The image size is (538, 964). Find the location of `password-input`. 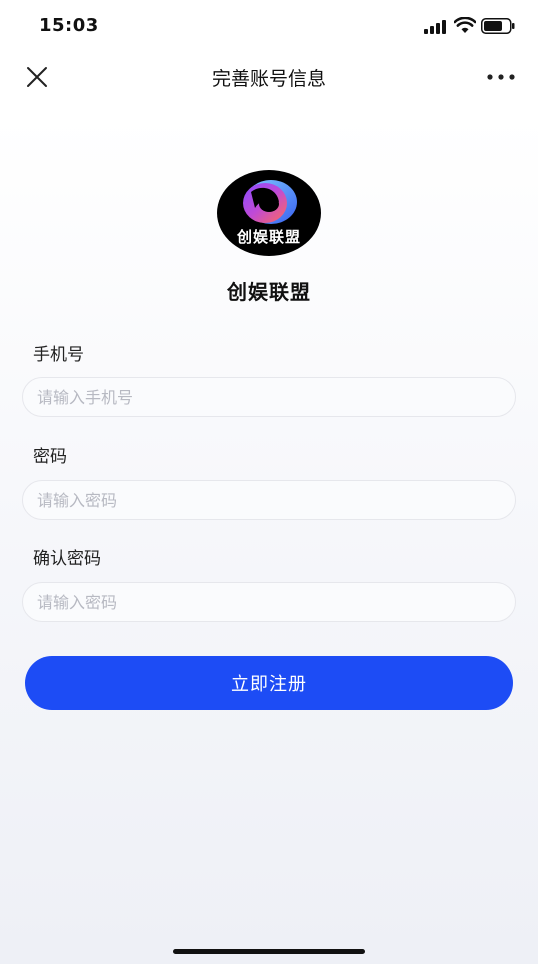

password-input is located at coordinates (269, 500).